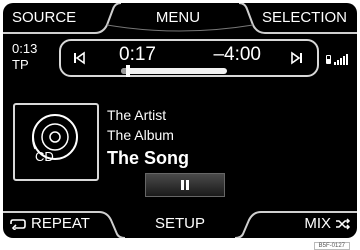  I want to click on skip-forward-icon, so click(296, 58).